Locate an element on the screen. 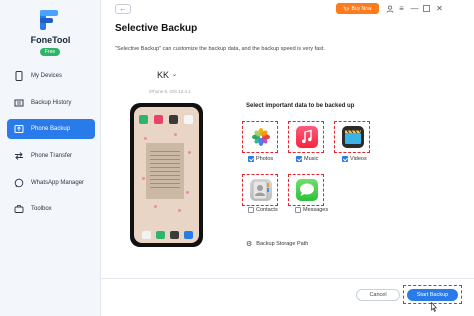 The image size is (474, 316). close-icon: ✕ is located at coordinates (439, 8).